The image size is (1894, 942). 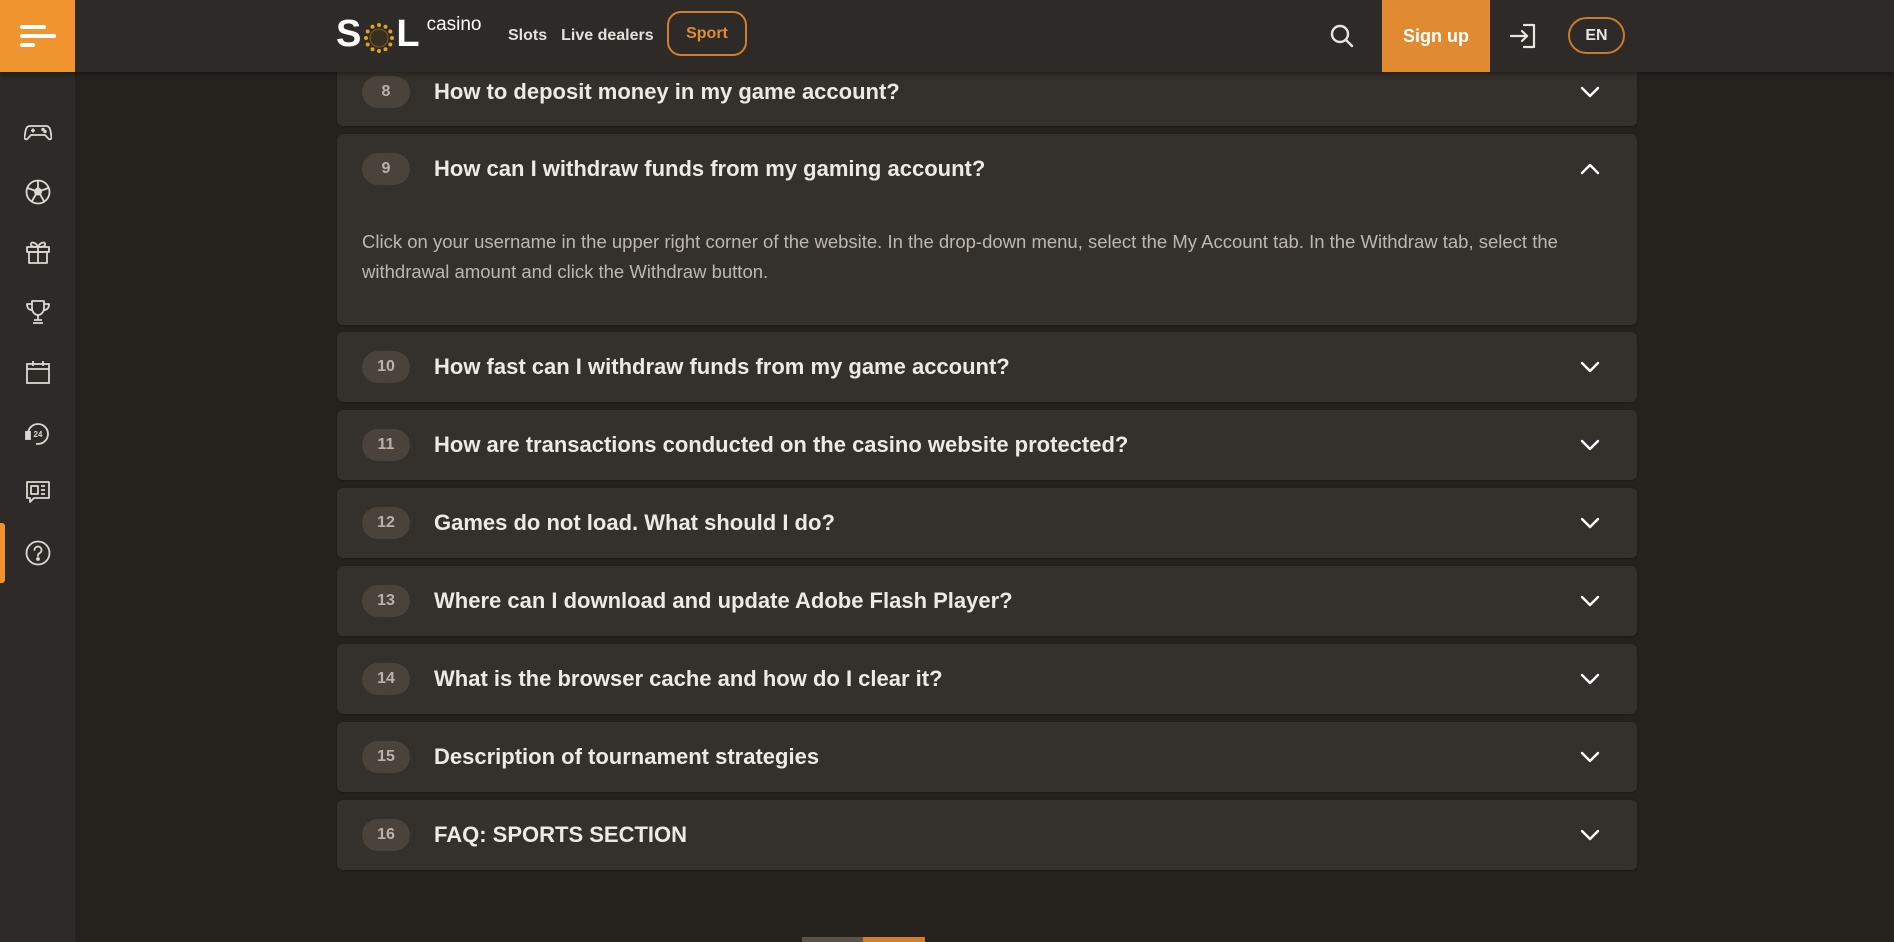 I want to click on support-24-icon: 24, so click(x=36, y=434).